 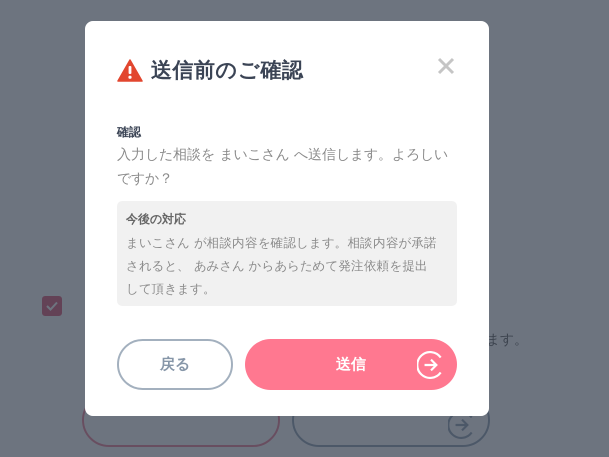 I want to click on confirm-text: 入力した相談を まいこさん へ送信します。よろしいですか？, so click(x=283, y=167).